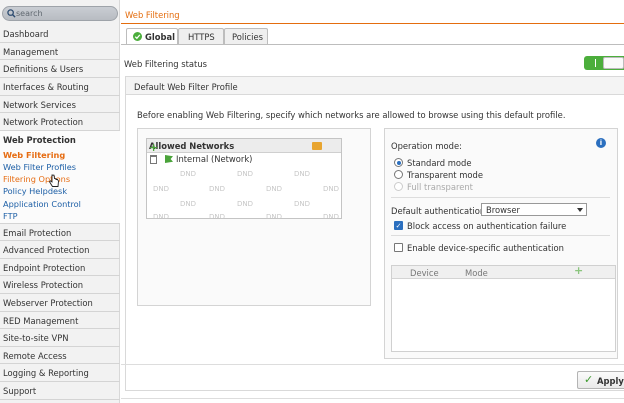  What do you see at coordinates (36, 179) in the screenshot?
I see `sidebar-subitem-filtering-options: Filtering Options` at bounding box center [36, 179].